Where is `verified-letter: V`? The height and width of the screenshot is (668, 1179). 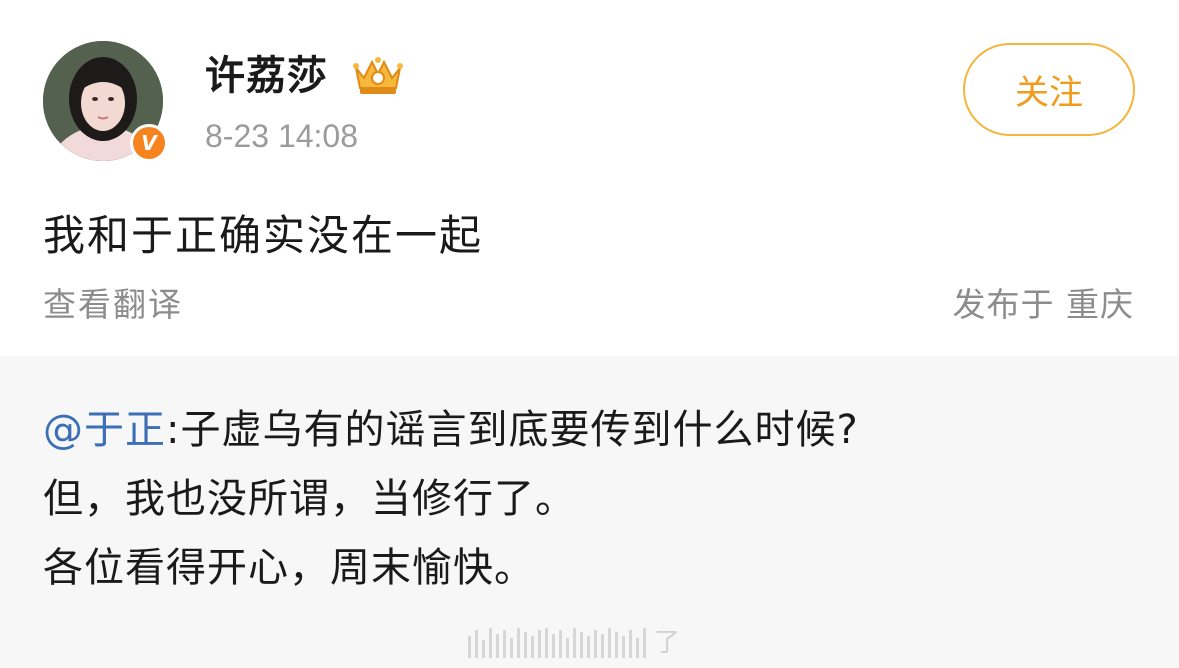
verified-letter: V is located at coordinates (149, 143).